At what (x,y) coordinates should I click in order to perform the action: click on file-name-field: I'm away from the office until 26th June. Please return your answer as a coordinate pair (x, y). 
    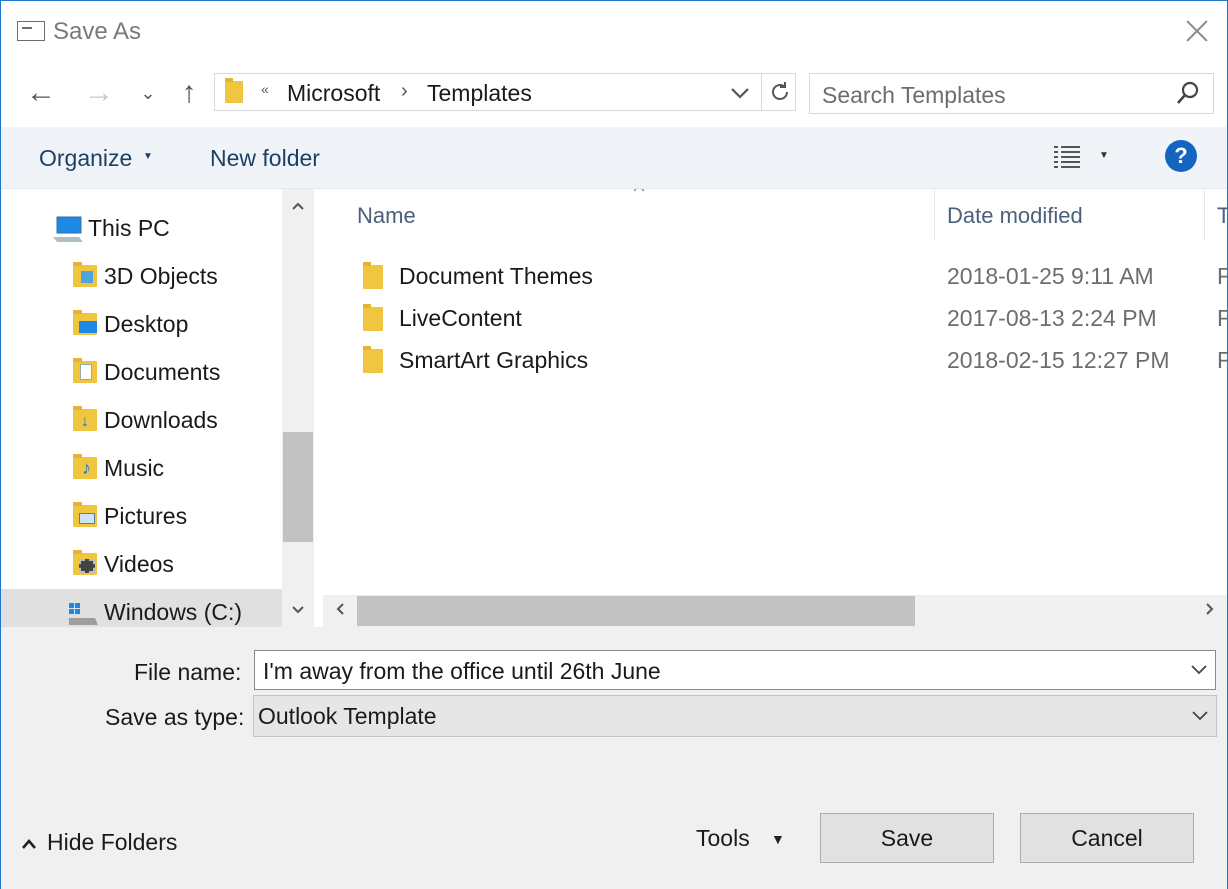
    Looking at the image, I should click on (735, 670).